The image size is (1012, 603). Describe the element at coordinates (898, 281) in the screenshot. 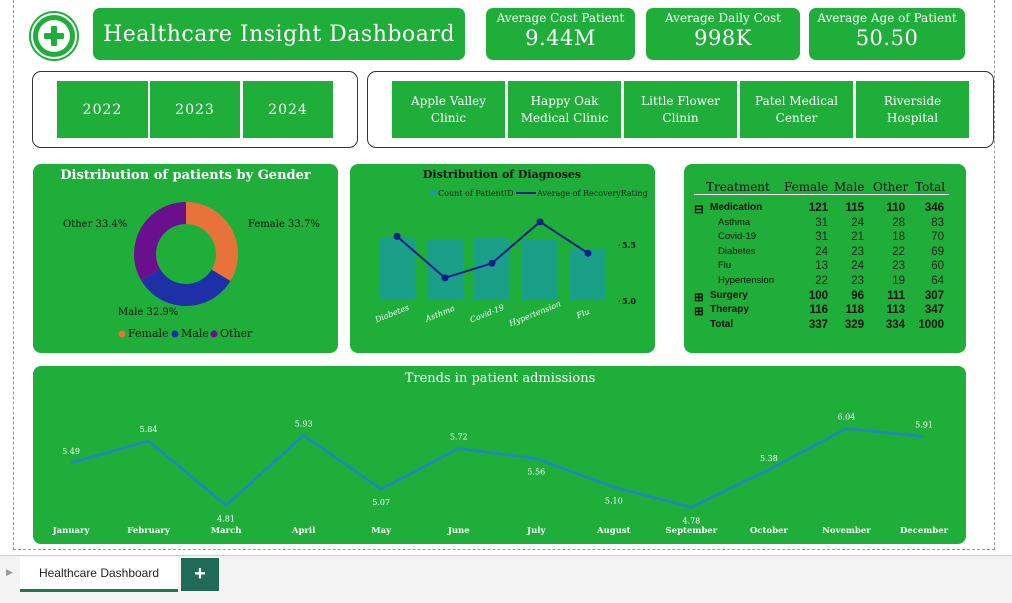

I see `table-cell-other: 19` at that location.